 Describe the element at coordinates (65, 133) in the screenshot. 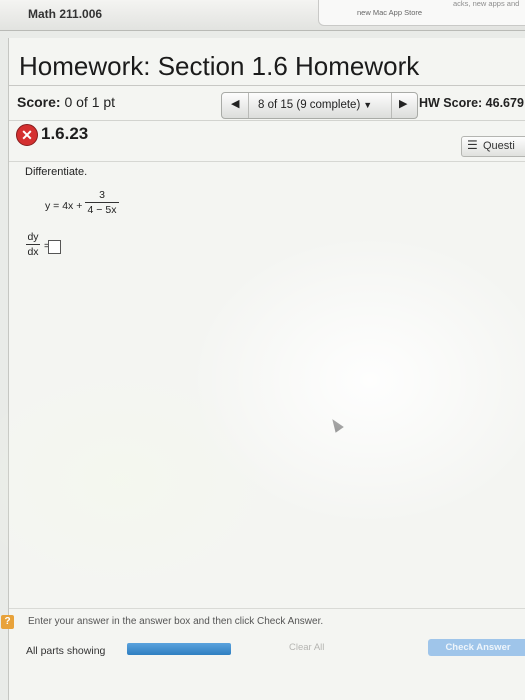

I see `question-id: 1.6.23` at that location.